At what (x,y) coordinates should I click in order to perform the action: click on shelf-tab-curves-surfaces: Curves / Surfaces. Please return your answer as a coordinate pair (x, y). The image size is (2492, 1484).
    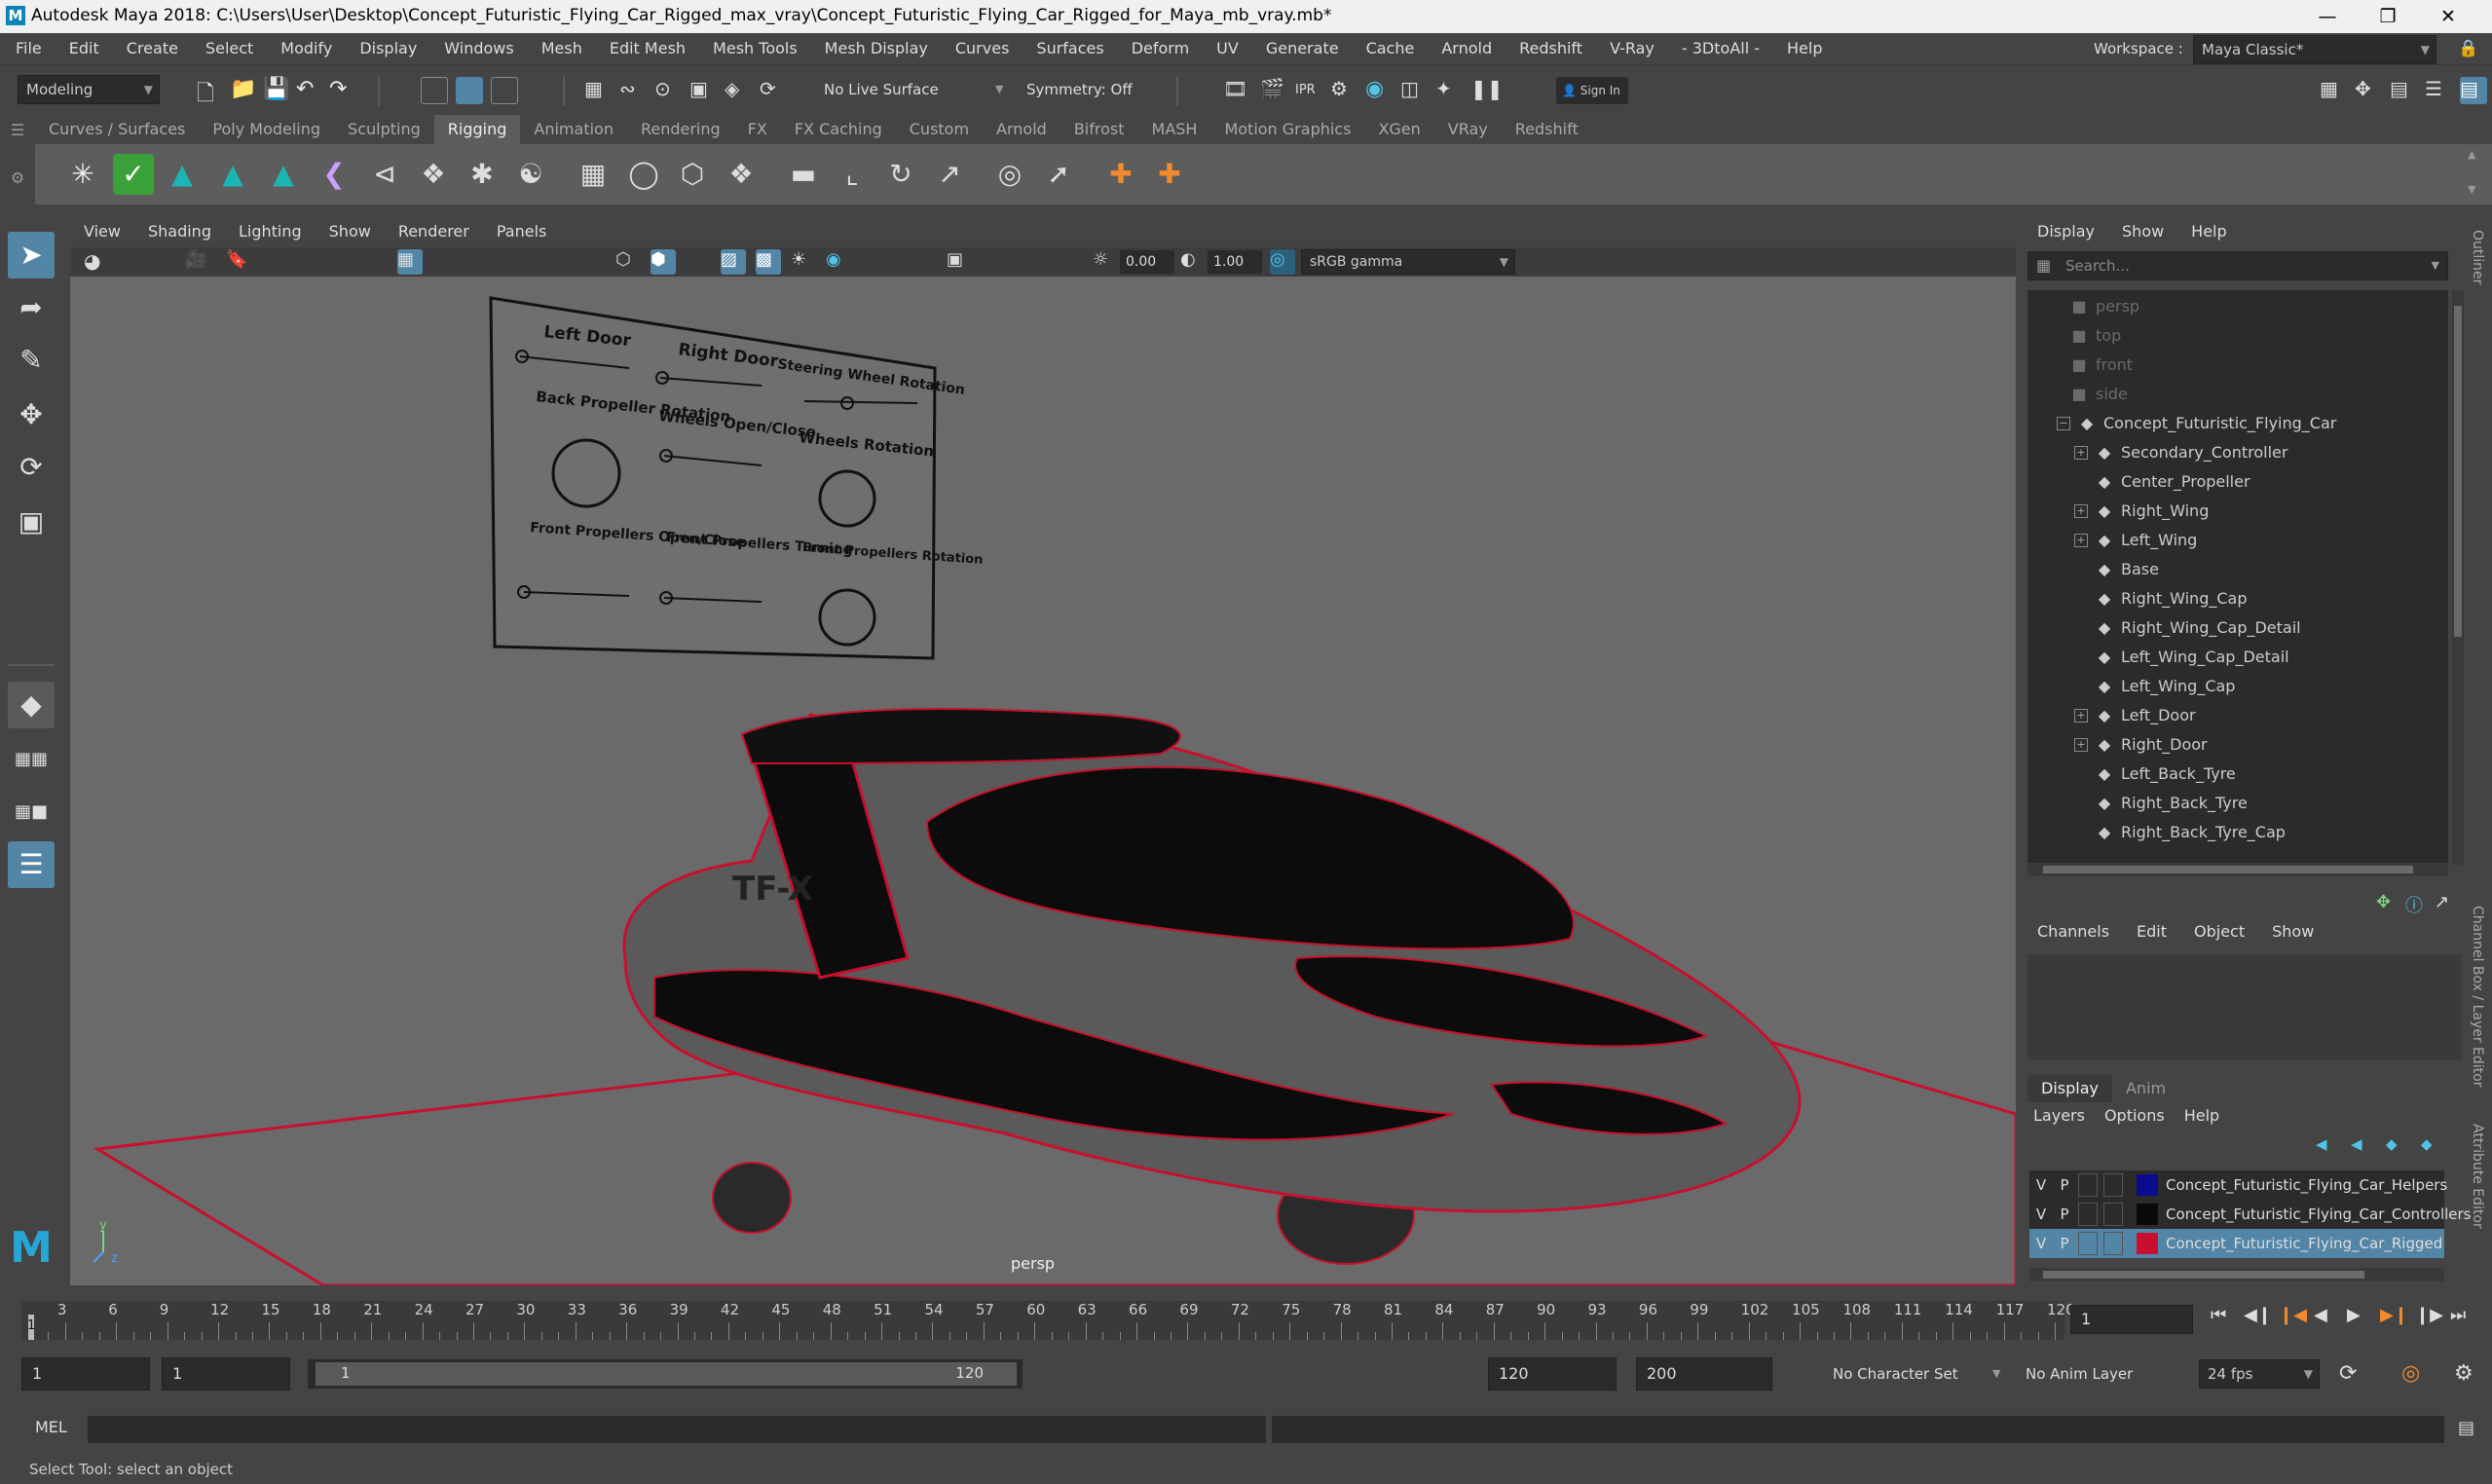
    Looking at the image, I should click on (117, 129).